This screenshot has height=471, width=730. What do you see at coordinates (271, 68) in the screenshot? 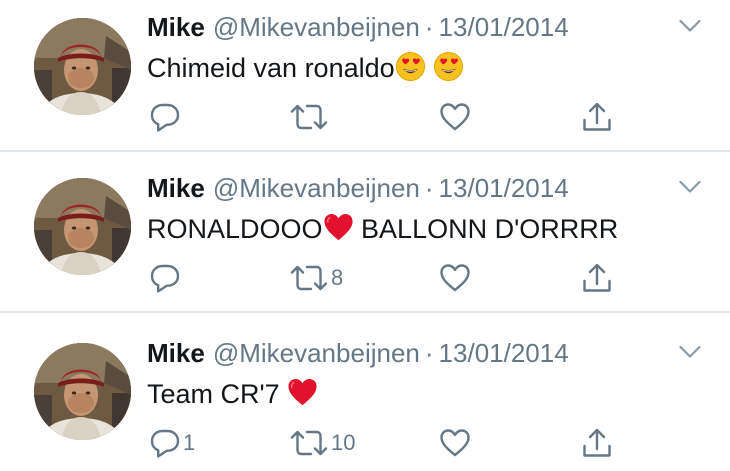
I see `tweet-text-content: Chimeid van ronaldo` at bounding box center [271, 68].